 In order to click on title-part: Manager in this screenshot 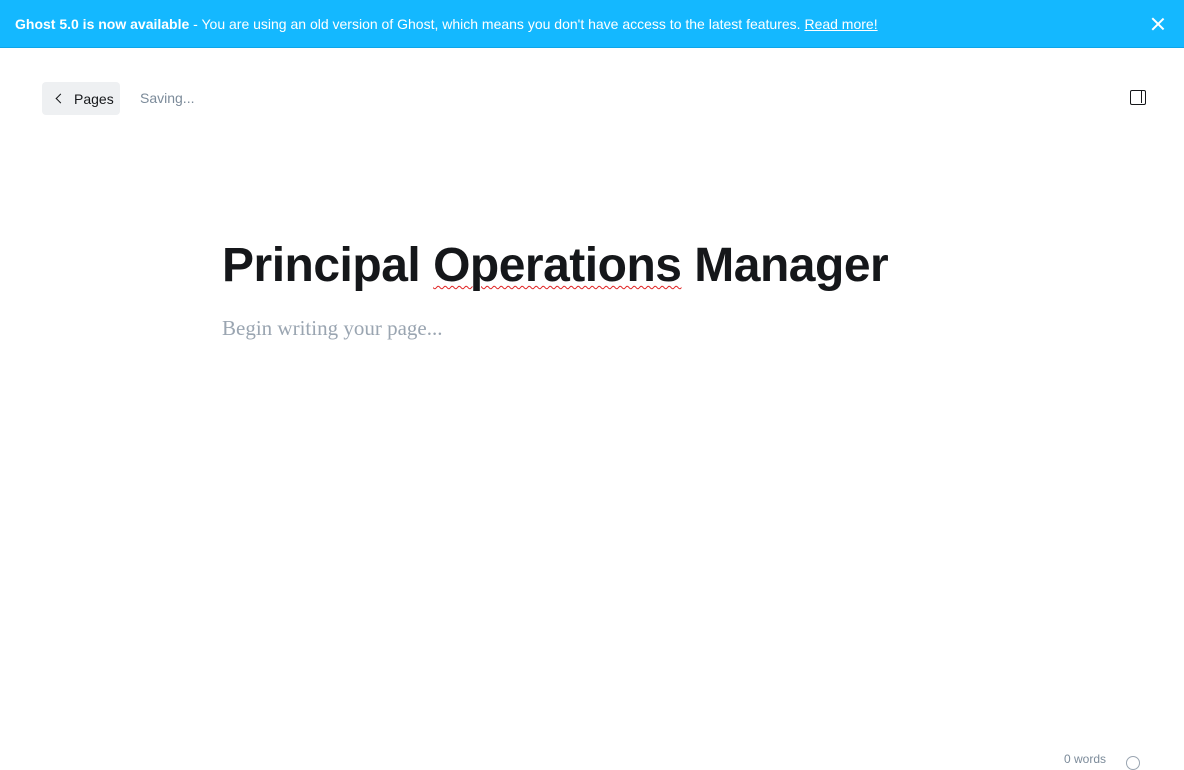, I will do `click(785, 265)`.